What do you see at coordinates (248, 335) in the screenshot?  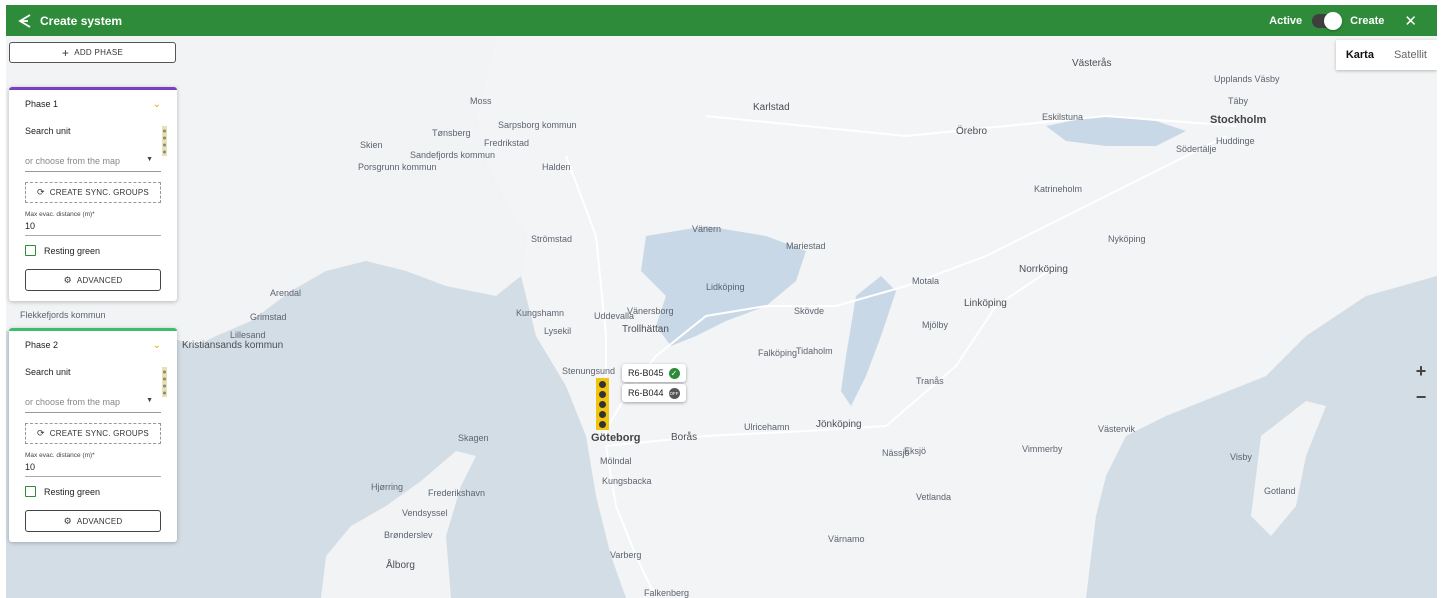 I see `place-label: Lillesand` at bounding box center [248, 335].